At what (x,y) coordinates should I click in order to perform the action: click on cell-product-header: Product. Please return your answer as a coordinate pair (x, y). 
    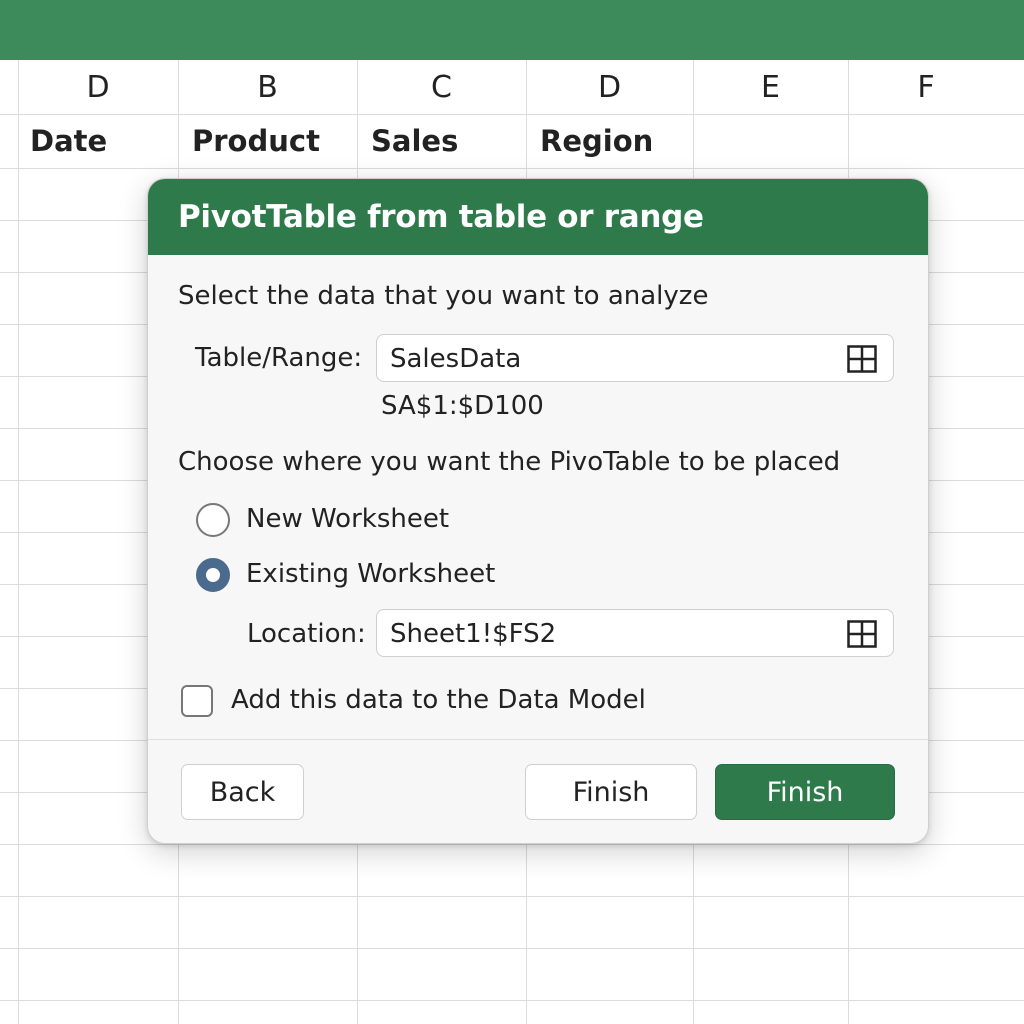
    Looking at the image, I should click on (267, 141).